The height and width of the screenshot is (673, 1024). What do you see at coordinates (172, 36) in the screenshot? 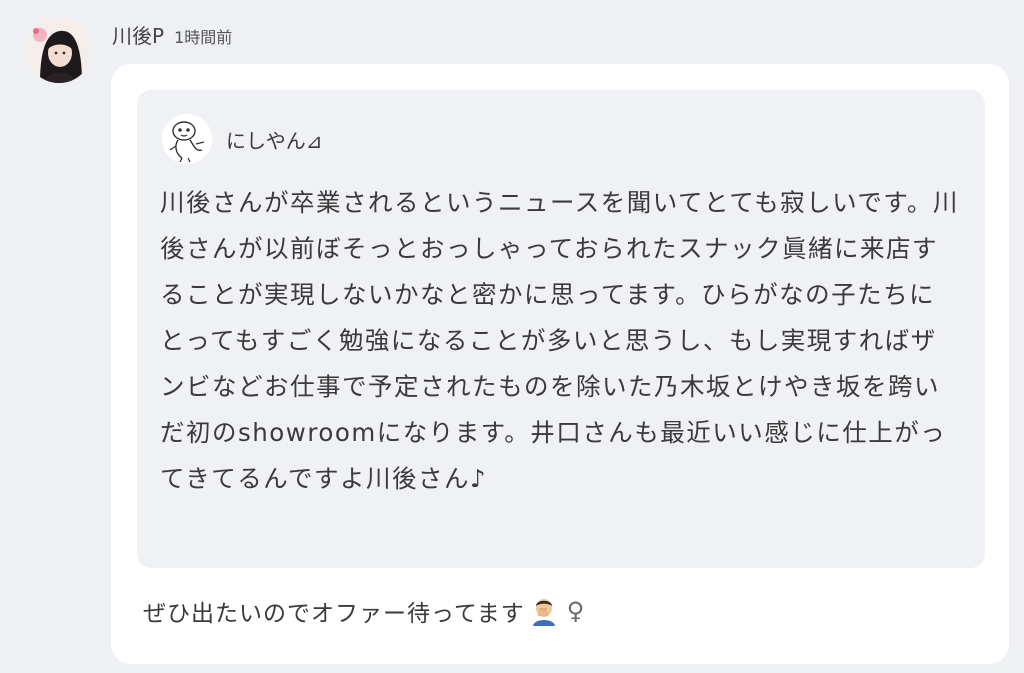
I see `post-header: 川後P 1時間前` at bounding box center [172, 36].